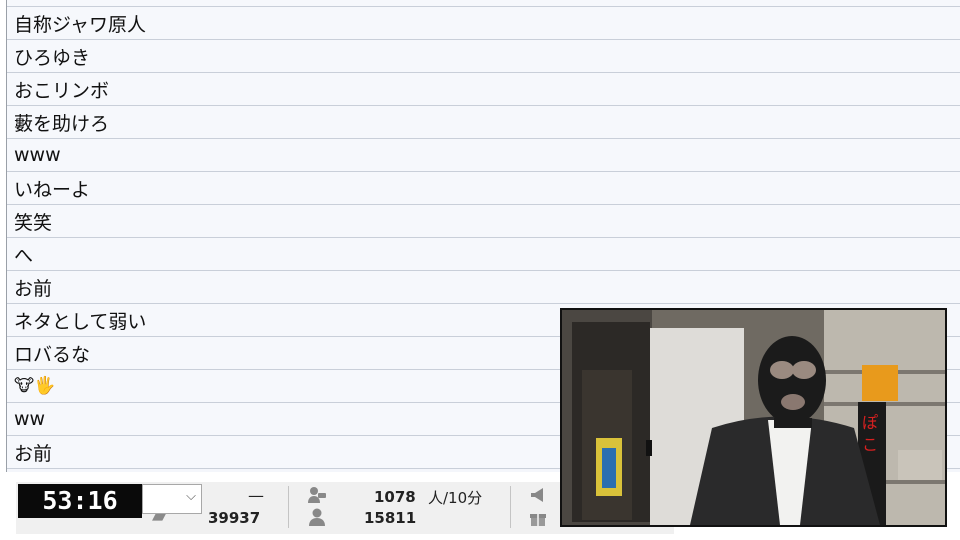 The image size is (960, 540). What do you see at coordinates (52, 189) in the screenshot?
I see `comment-text: いねーよ` at bounding box center [52, 189].